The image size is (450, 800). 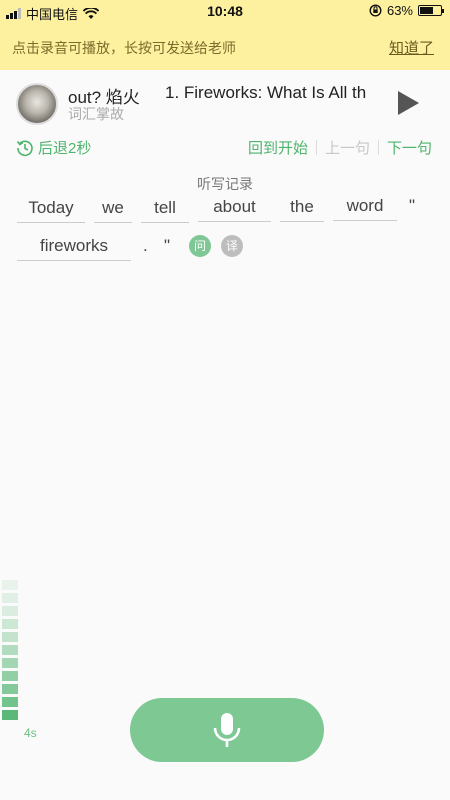 I want to click on record-button, so click(x=227, y=730).